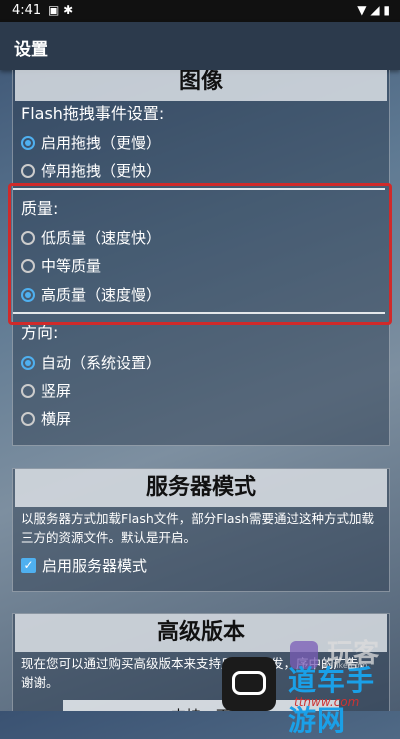 This screenshot has height=739, width=400. I want to click on flash-drag-title: Flash拖拽事件设置:, so click(93, 113).